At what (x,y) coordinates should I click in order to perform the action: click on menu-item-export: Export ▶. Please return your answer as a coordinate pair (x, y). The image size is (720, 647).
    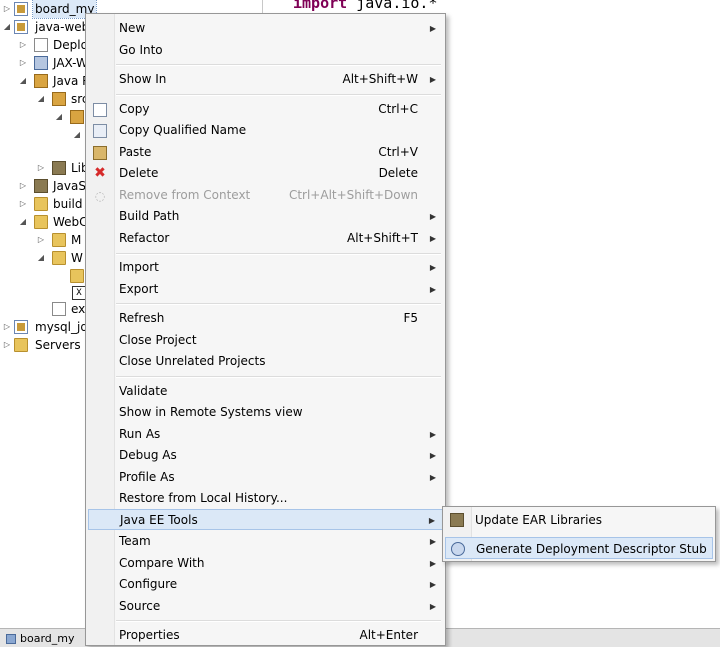
    Looking at the image, I should click on (265, 289).